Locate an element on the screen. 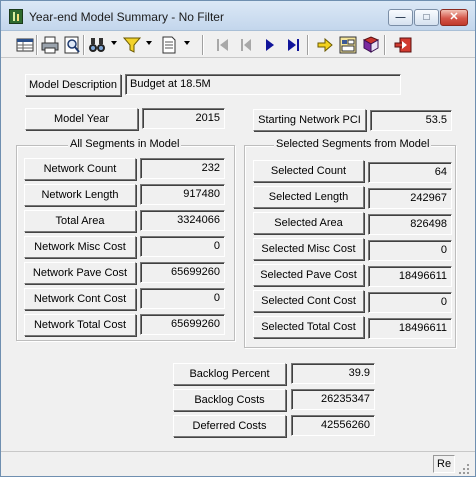 Image resolution: width=476 pixels, height=477 pixels. all-segments-row-label: Network Length is located at coordinates (80, 195).